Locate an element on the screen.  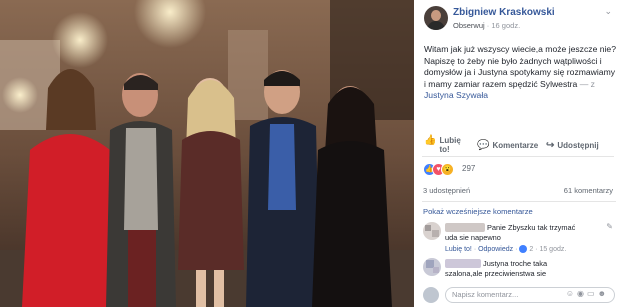
comment-input: Napisz komentarz... ☺◉▭☻ is located at coordinates (530, 295).